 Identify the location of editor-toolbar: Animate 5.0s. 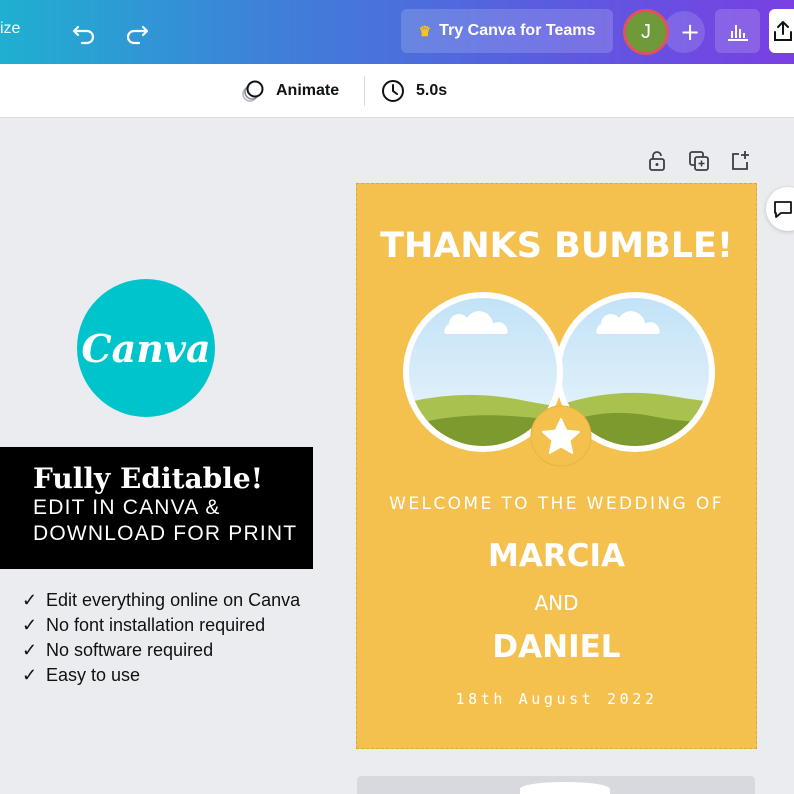
(397, 91).